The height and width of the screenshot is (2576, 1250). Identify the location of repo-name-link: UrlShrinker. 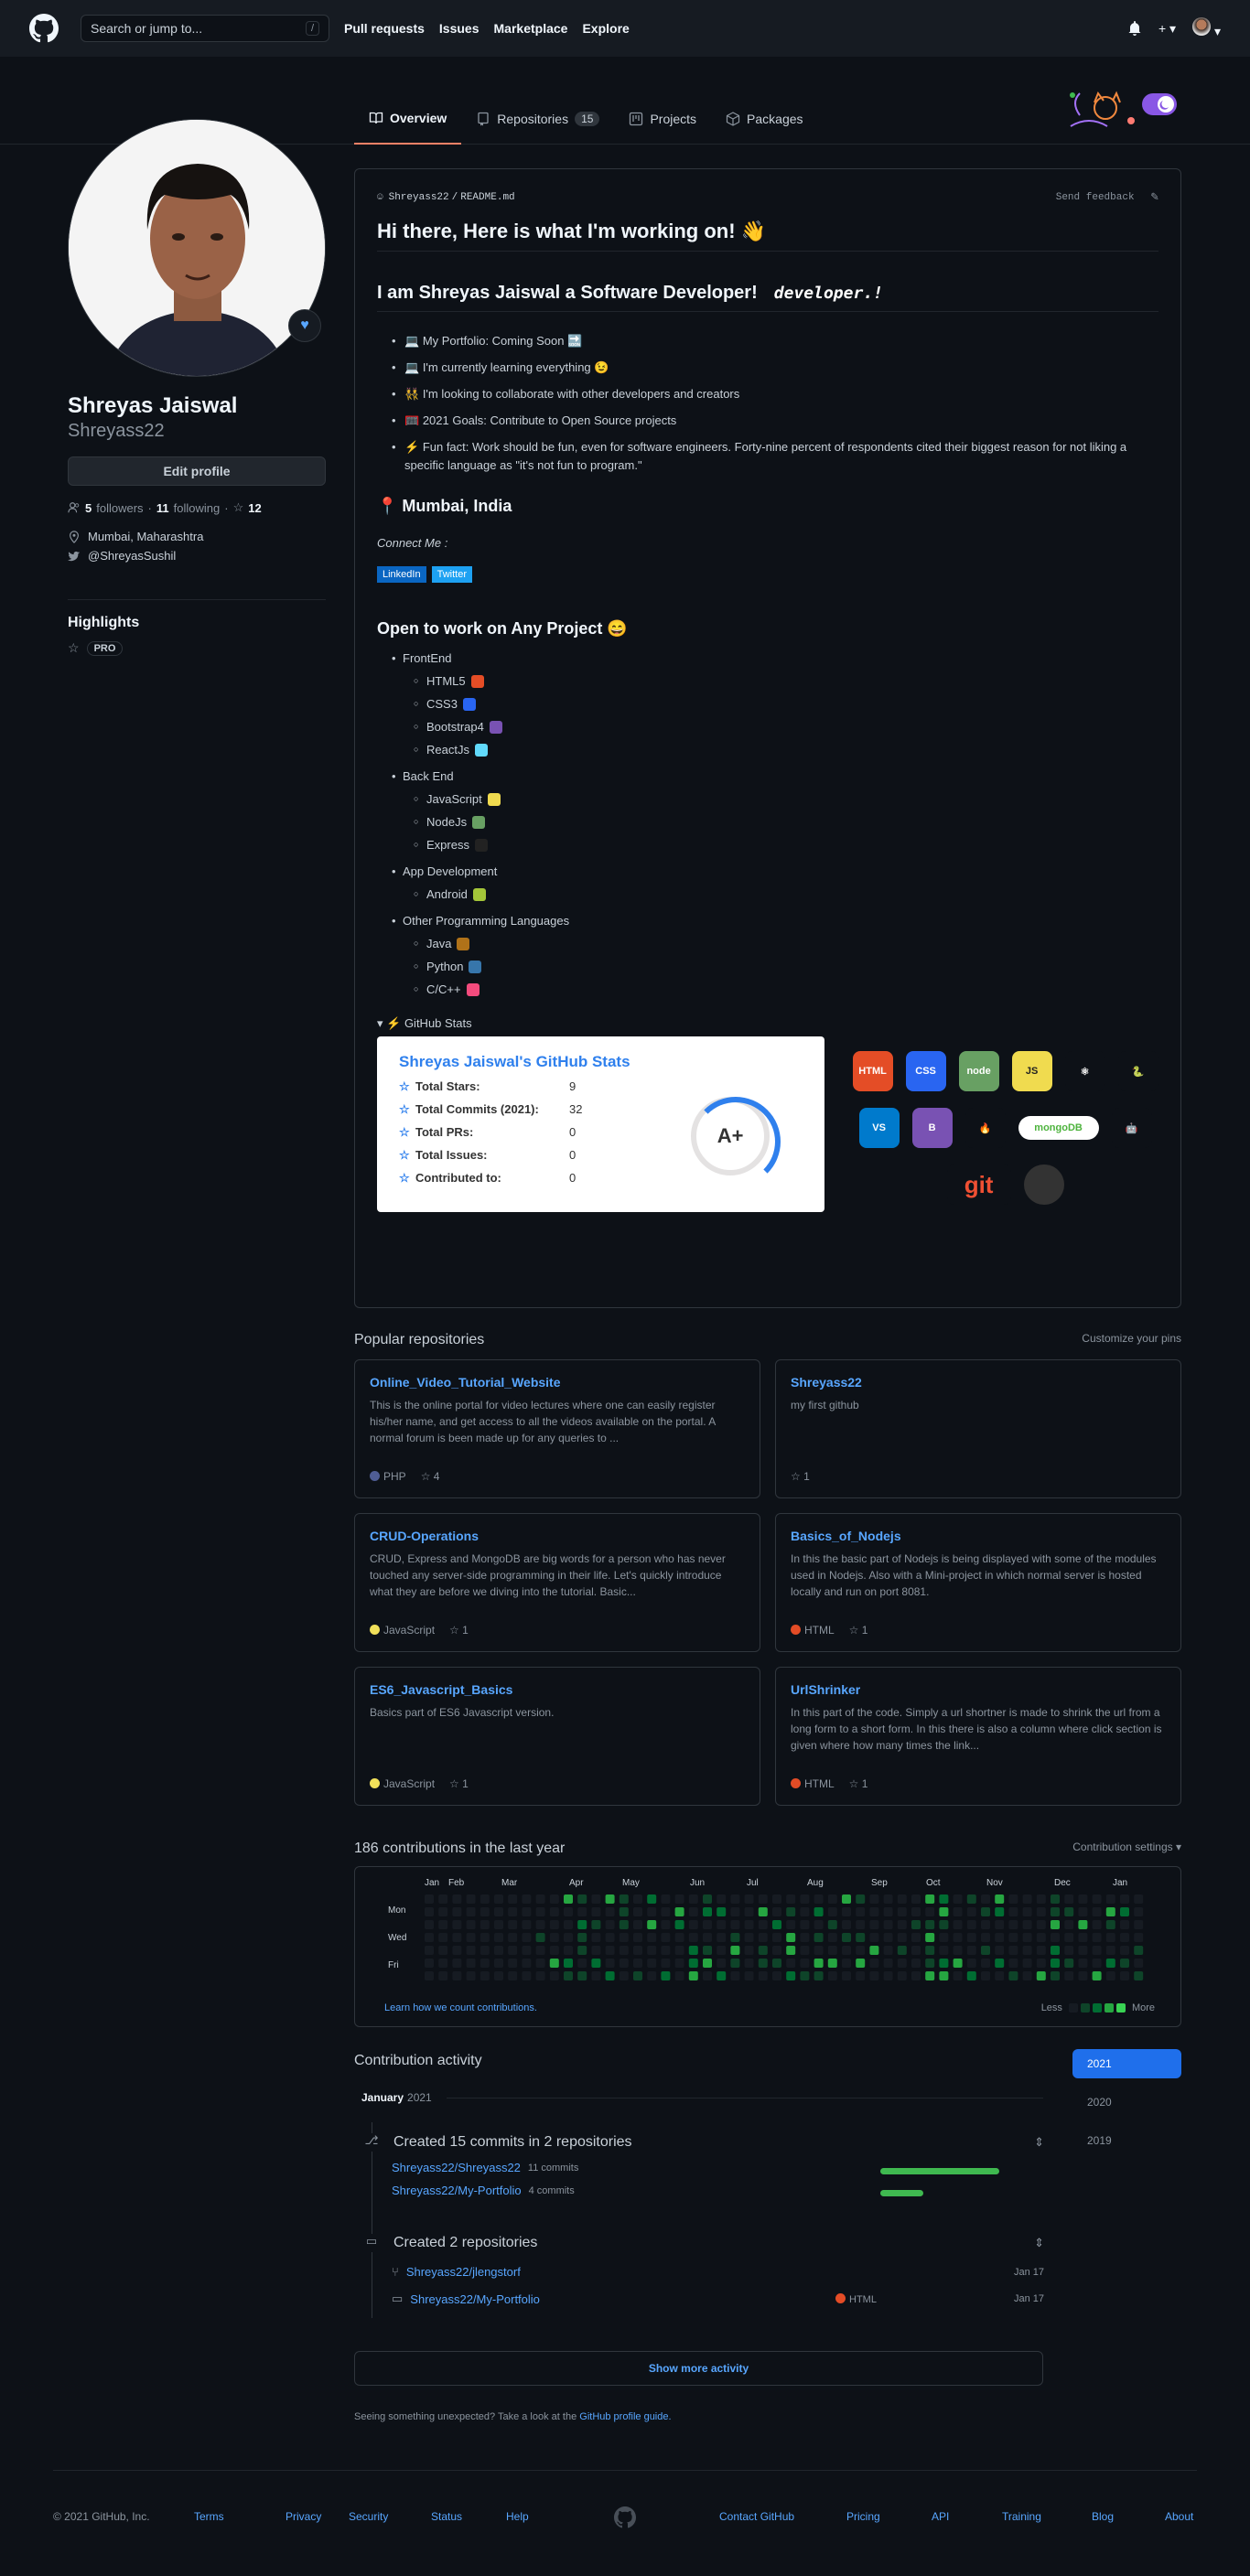
(978, 1690).